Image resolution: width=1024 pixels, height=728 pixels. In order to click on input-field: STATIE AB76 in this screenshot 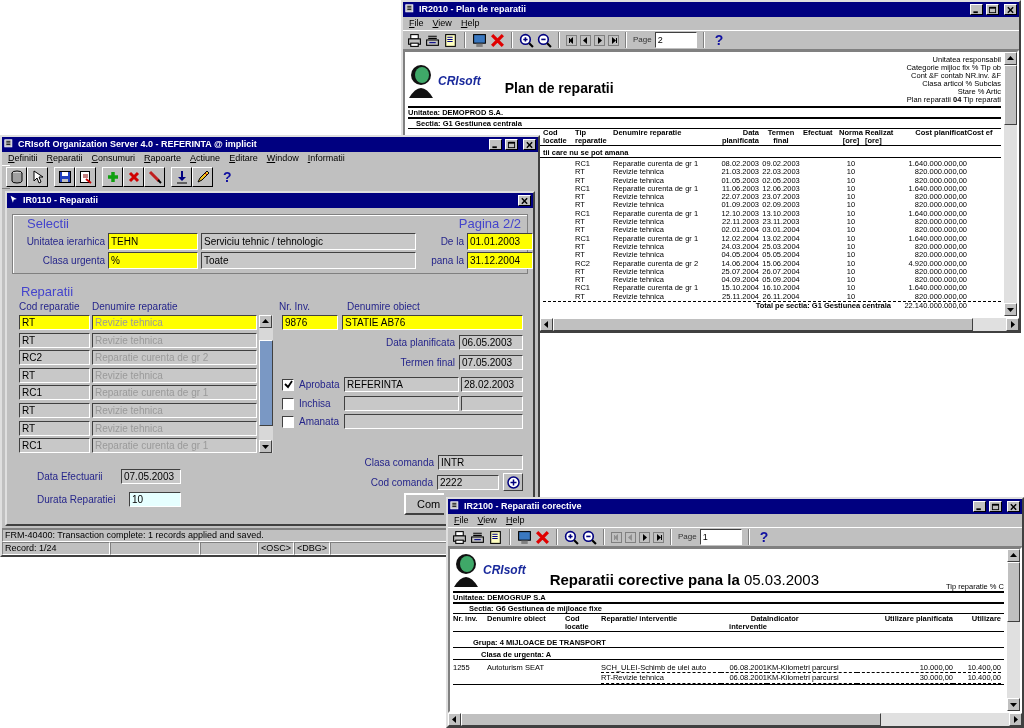, I will do `click(432, 322)`.